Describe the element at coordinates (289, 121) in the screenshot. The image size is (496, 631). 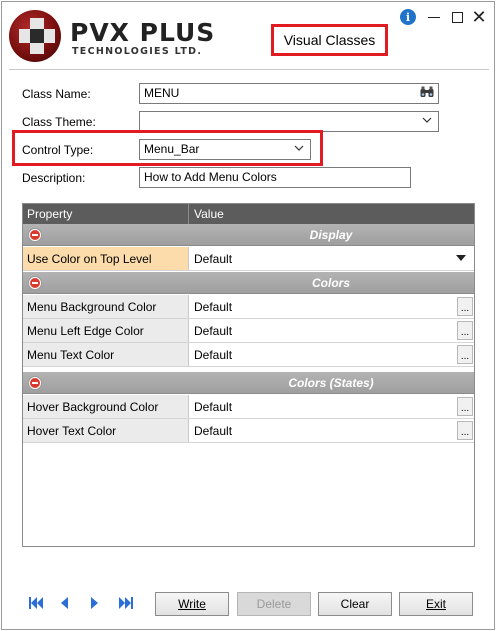
I see `class-theme-select` at that location.